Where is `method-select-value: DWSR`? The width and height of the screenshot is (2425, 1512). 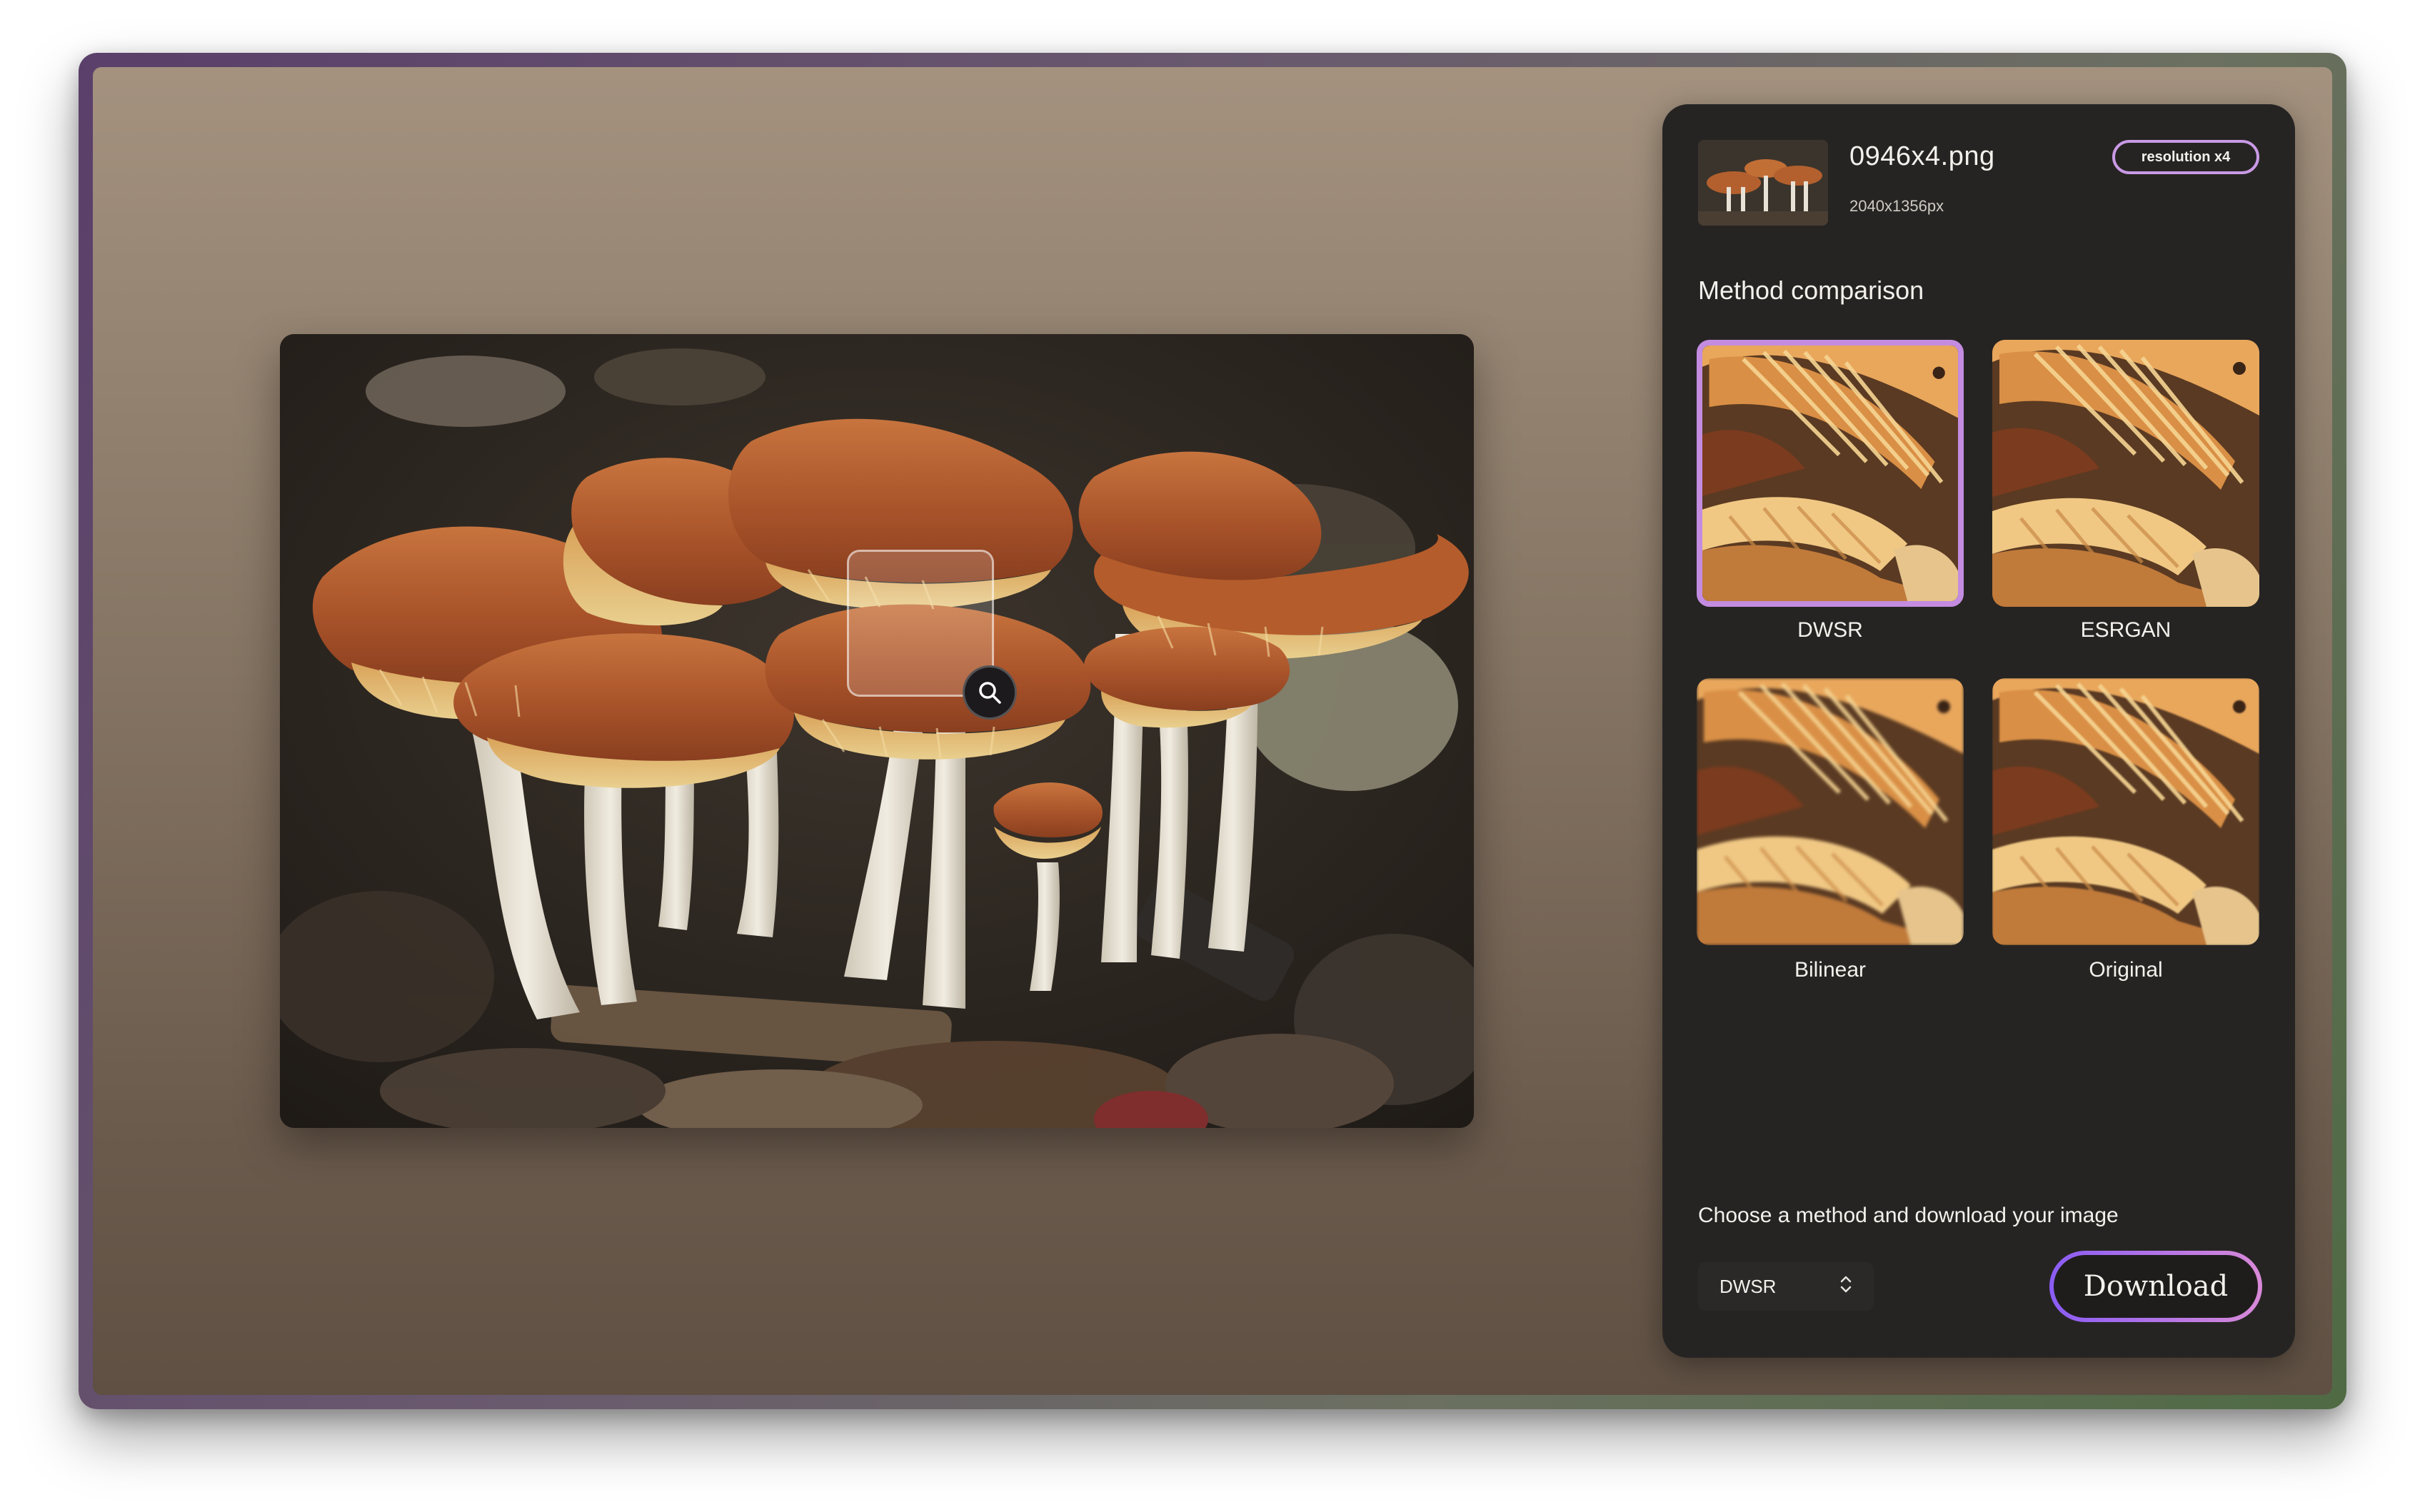 method-select-value: DWSR is located at coordinates (1748, 1286).